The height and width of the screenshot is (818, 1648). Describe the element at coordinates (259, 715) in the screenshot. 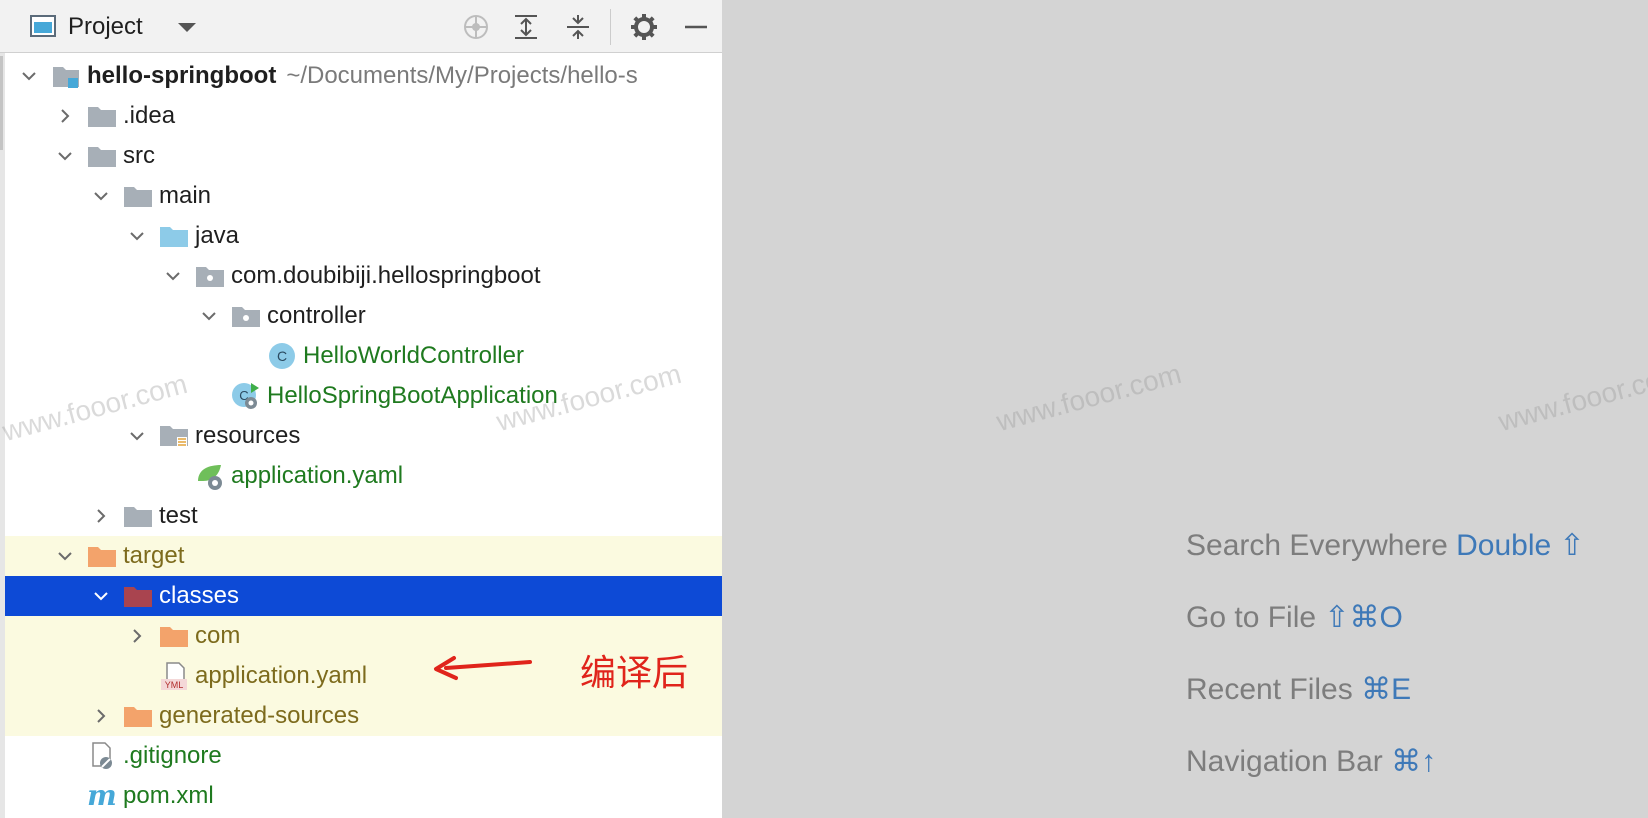

I see `tree-node-label: generated-sources` at that location.